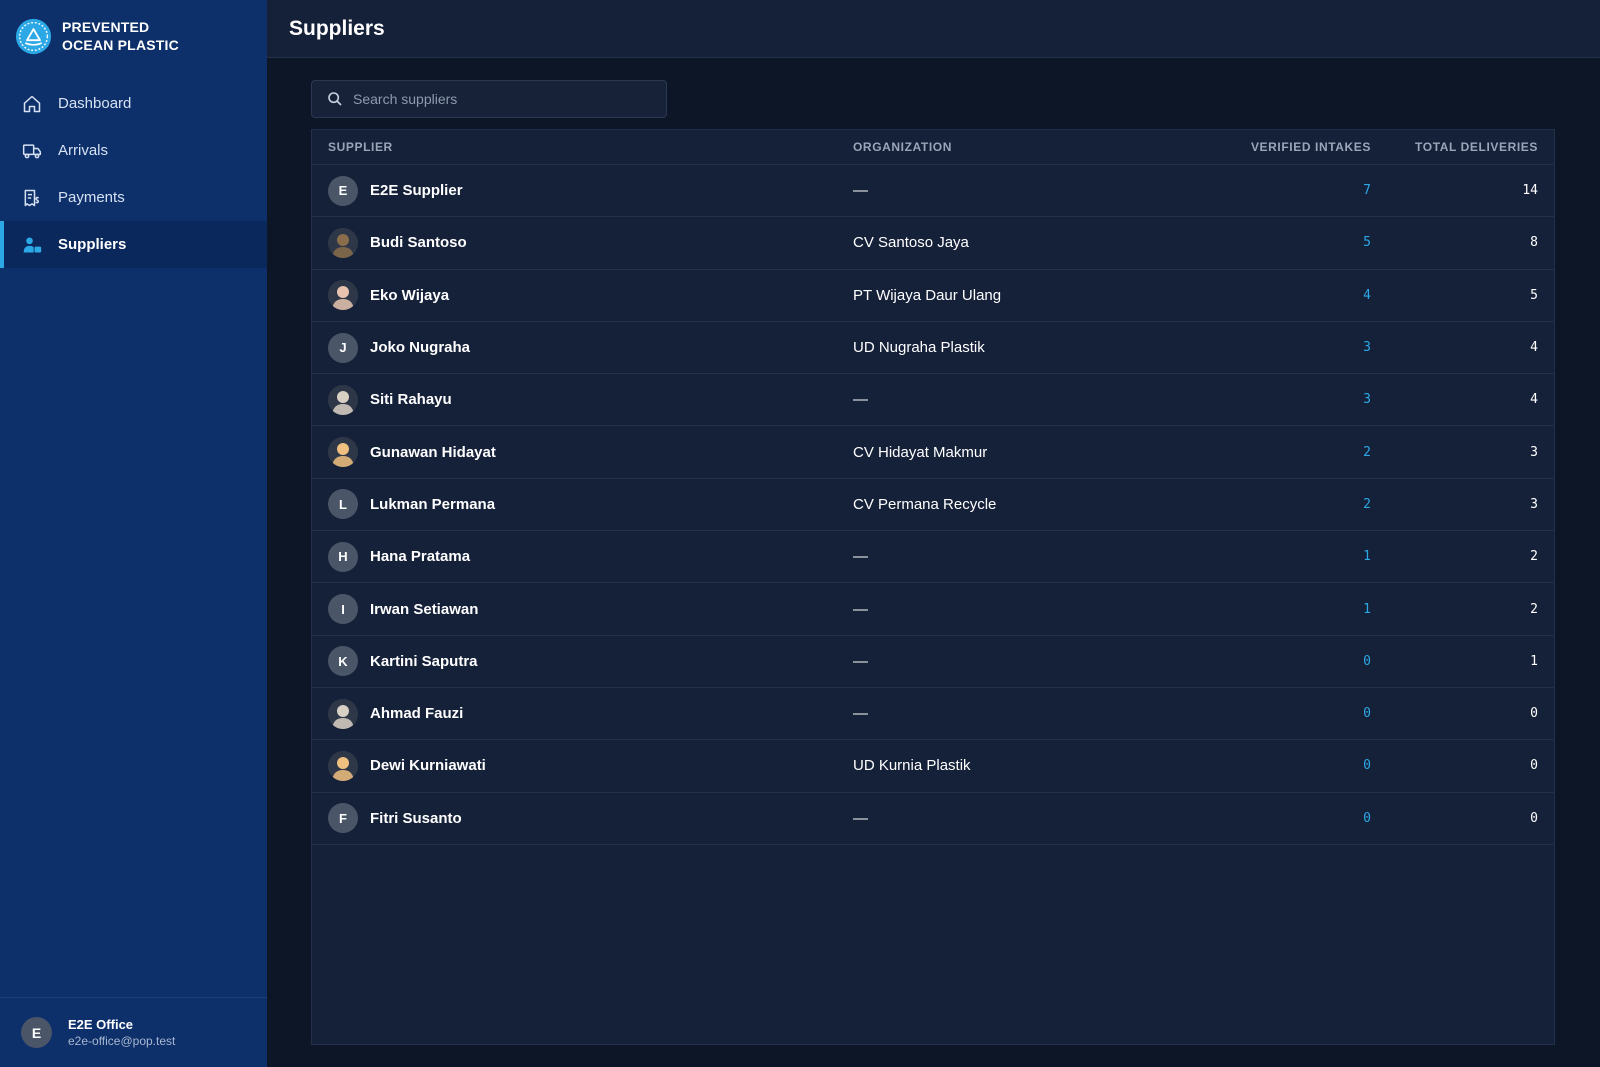 This screenshot has height=1067, width=1600. I want to click on supplier-name: Irwan Setiawan, so click(424, 609).